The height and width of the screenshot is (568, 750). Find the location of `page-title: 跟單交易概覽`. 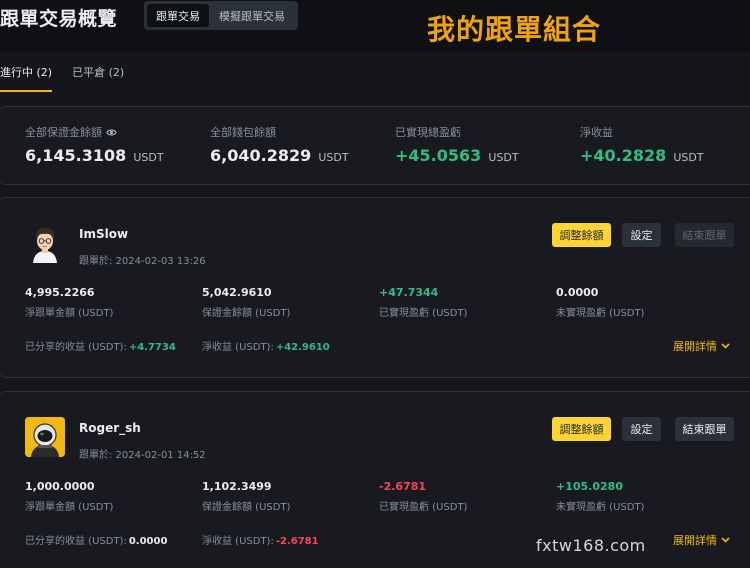

page-title: 跟單交易概覽 is located at coordinates (59, 19).